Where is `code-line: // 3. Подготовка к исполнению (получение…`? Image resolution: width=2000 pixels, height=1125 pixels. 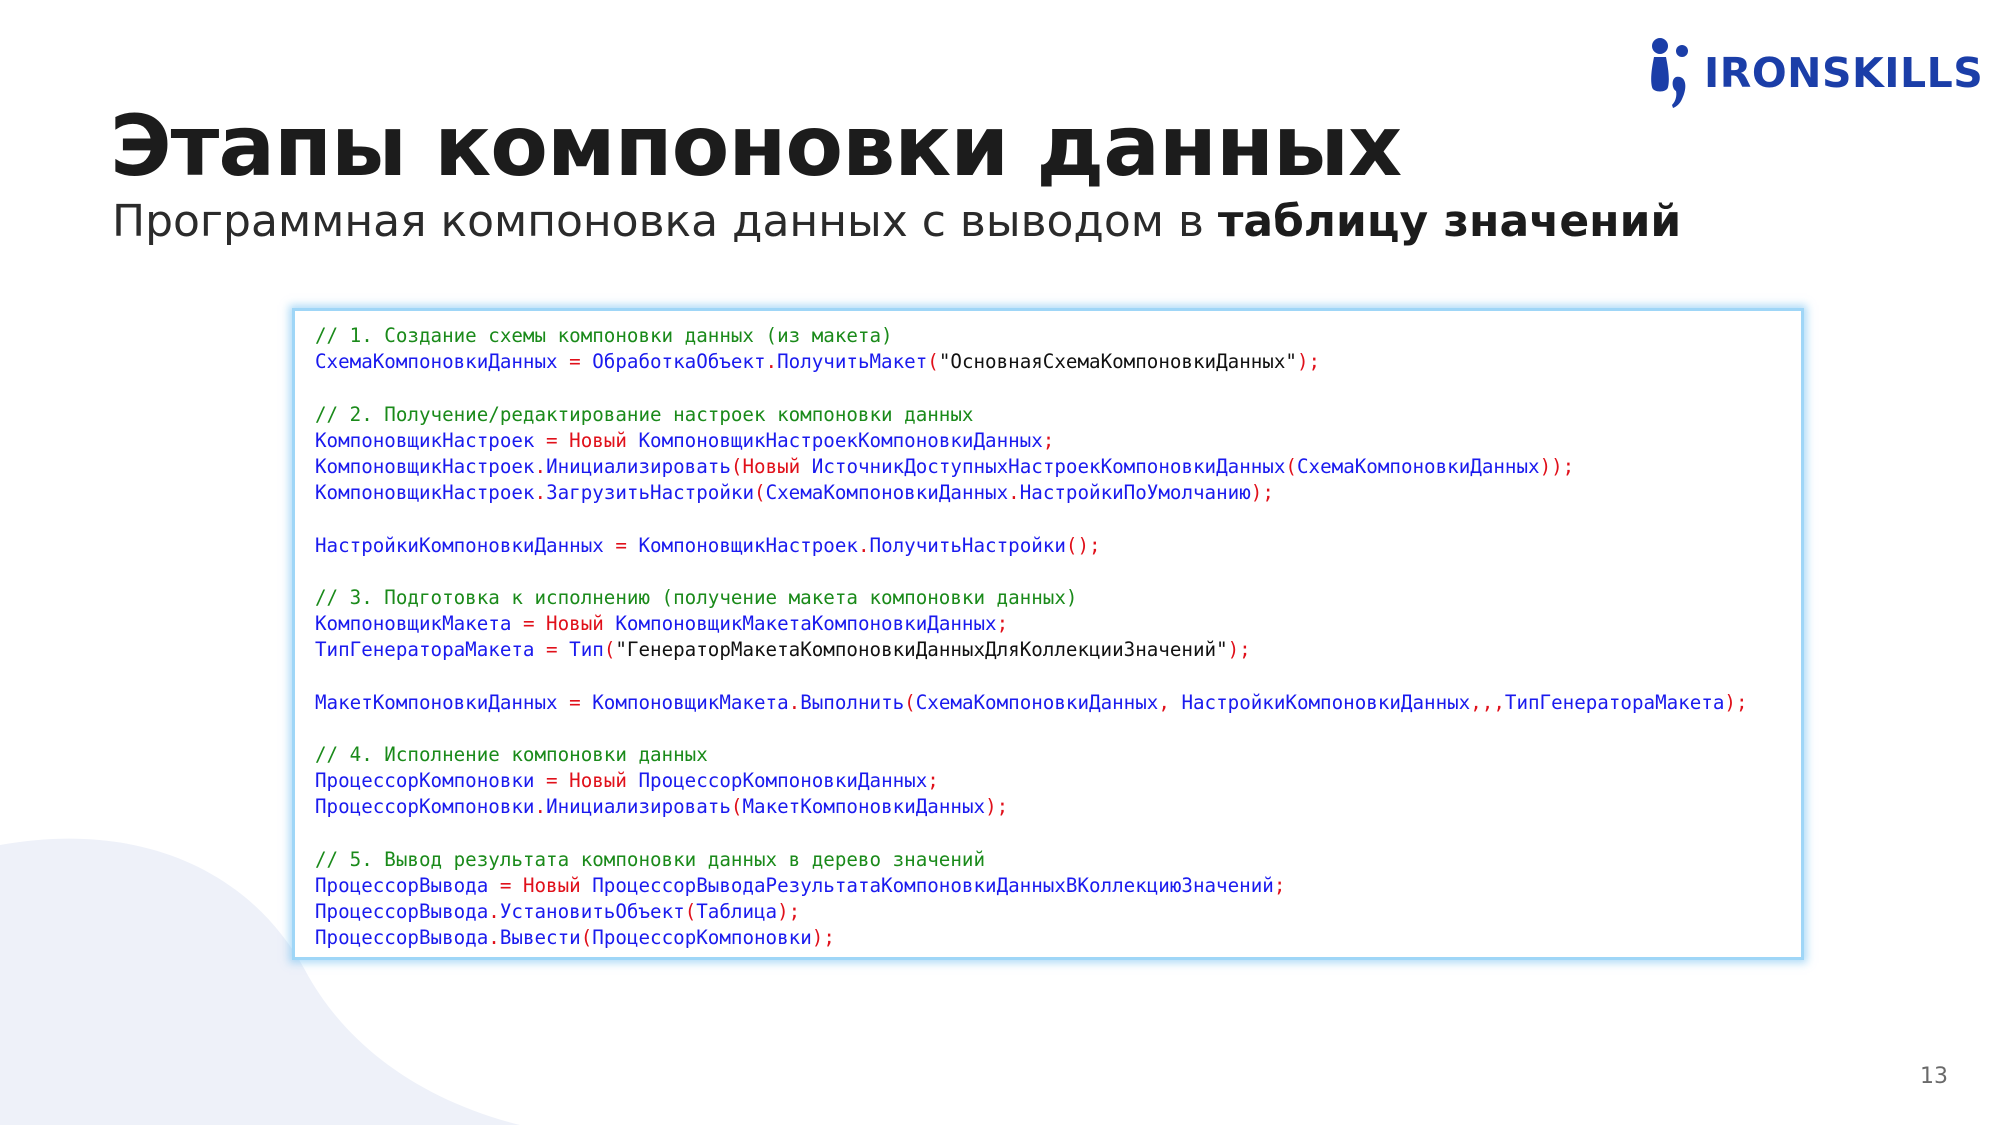
code-line: // 3. Подготовка к исполнению (получение… is located at coordinates (1058, 598).